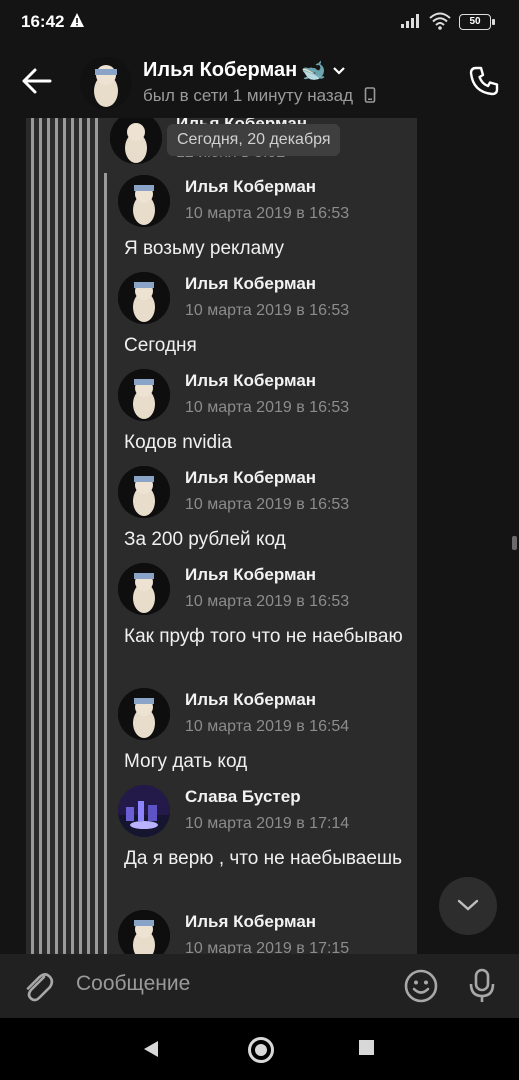  I want to click on paperclip-icon, so click(38, 986).